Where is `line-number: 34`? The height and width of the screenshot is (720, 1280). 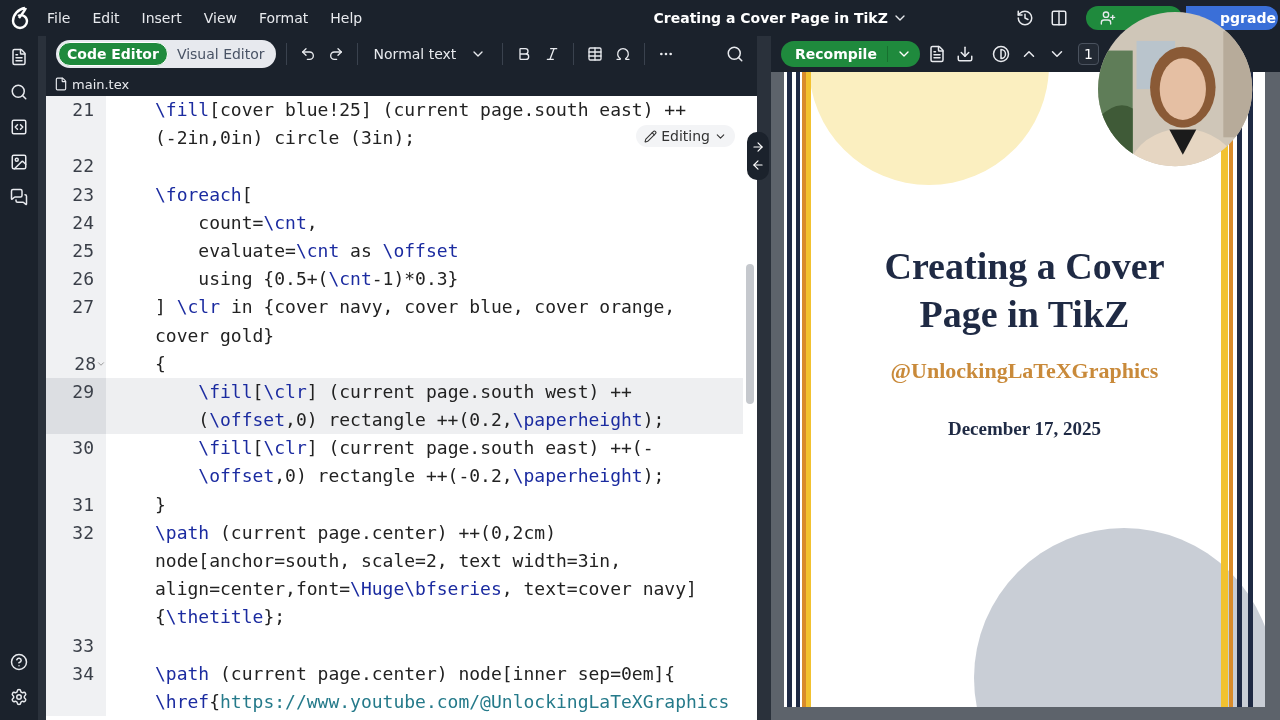
line-number: 34 is located at coordinates (83, 673).